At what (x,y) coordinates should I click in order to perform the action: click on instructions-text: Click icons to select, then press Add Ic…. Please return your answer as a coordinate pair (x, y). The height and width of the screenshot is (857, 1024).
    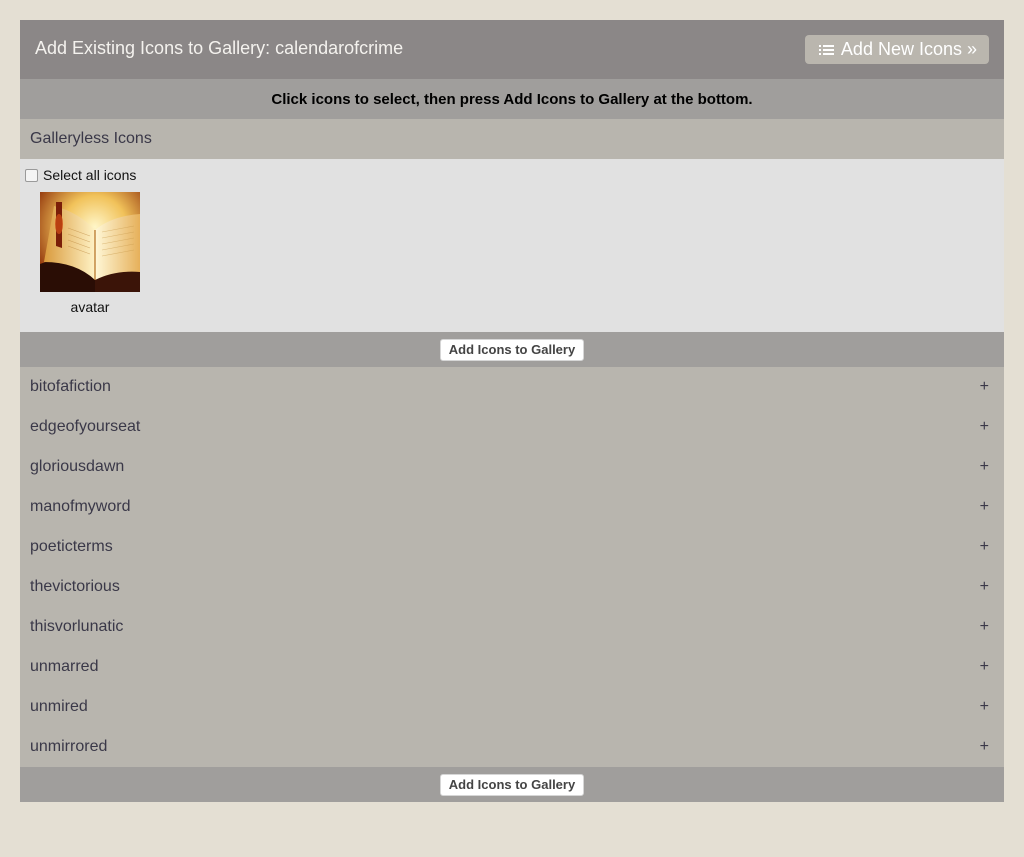
    Looking at the image, I should click on (512, 99).